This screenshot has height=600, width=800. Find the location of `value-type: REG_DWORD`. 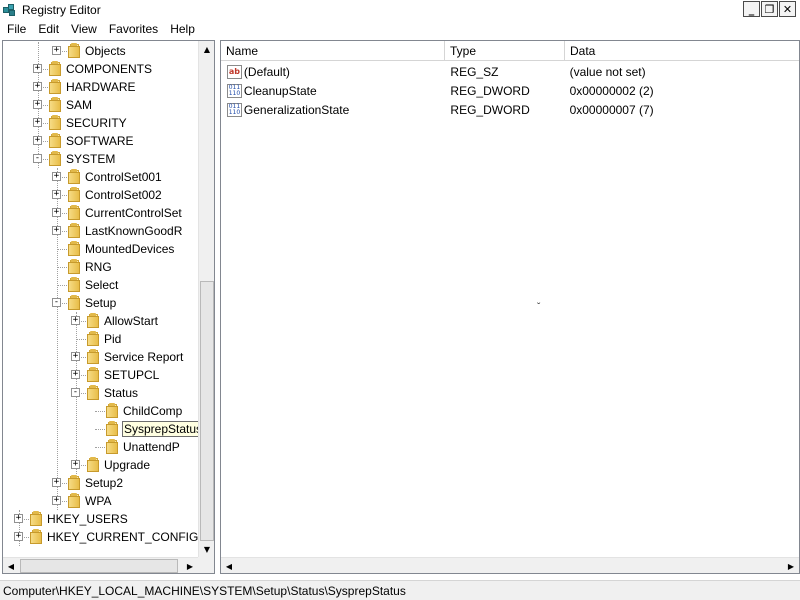

value-type: REG_DWORD is located at coordinates (490, 109).